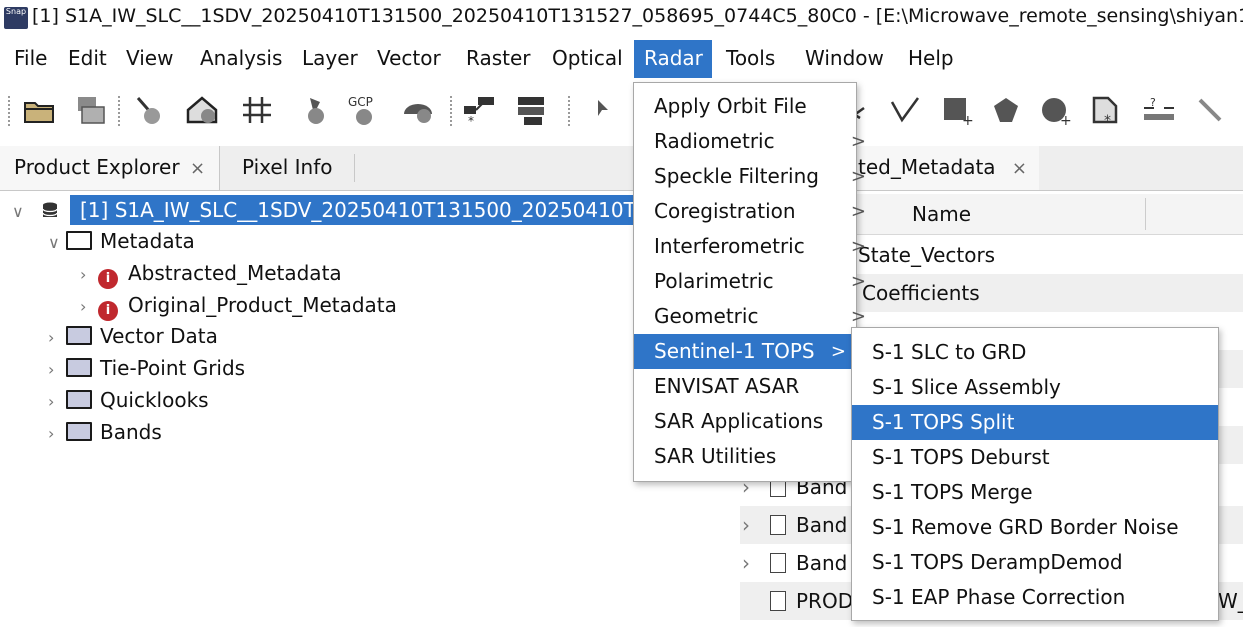  Describe the element at coordinates (313, 110) in the screenshot. I see `person-tool-icon` at that location.